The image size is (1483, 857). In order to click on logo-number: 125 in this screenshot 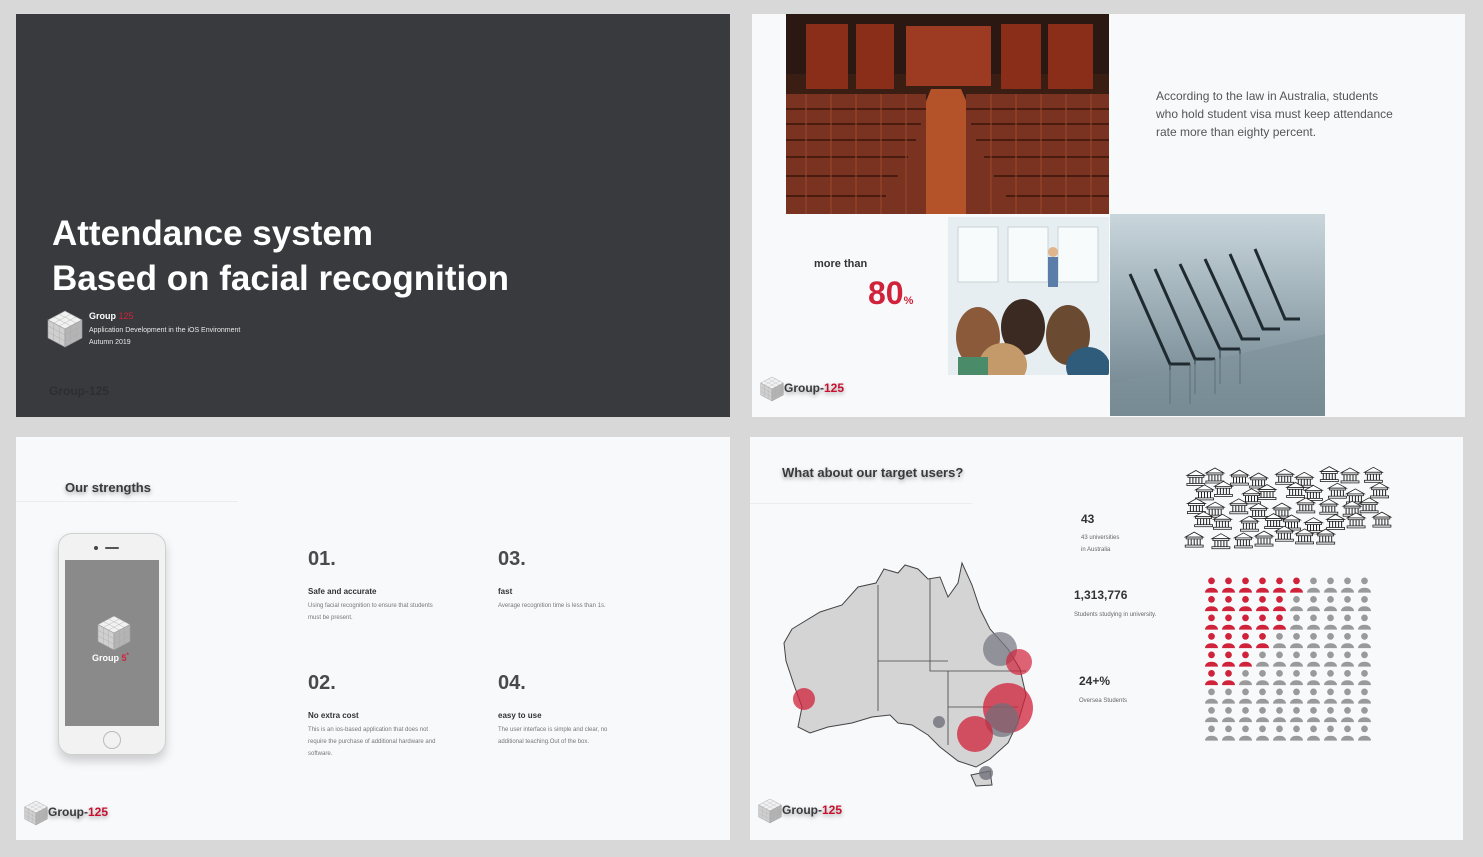, I will do `click(98, 812)`.